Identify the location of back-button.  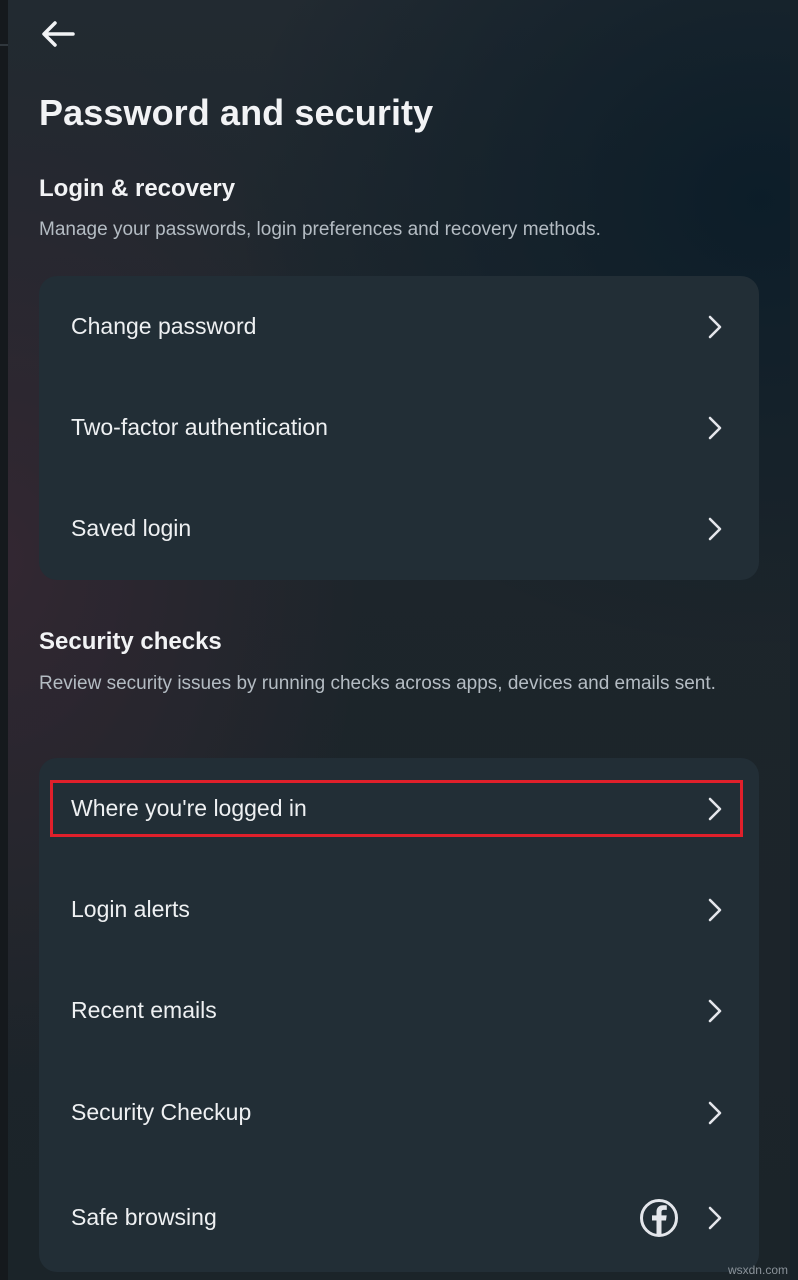
(58, 36).